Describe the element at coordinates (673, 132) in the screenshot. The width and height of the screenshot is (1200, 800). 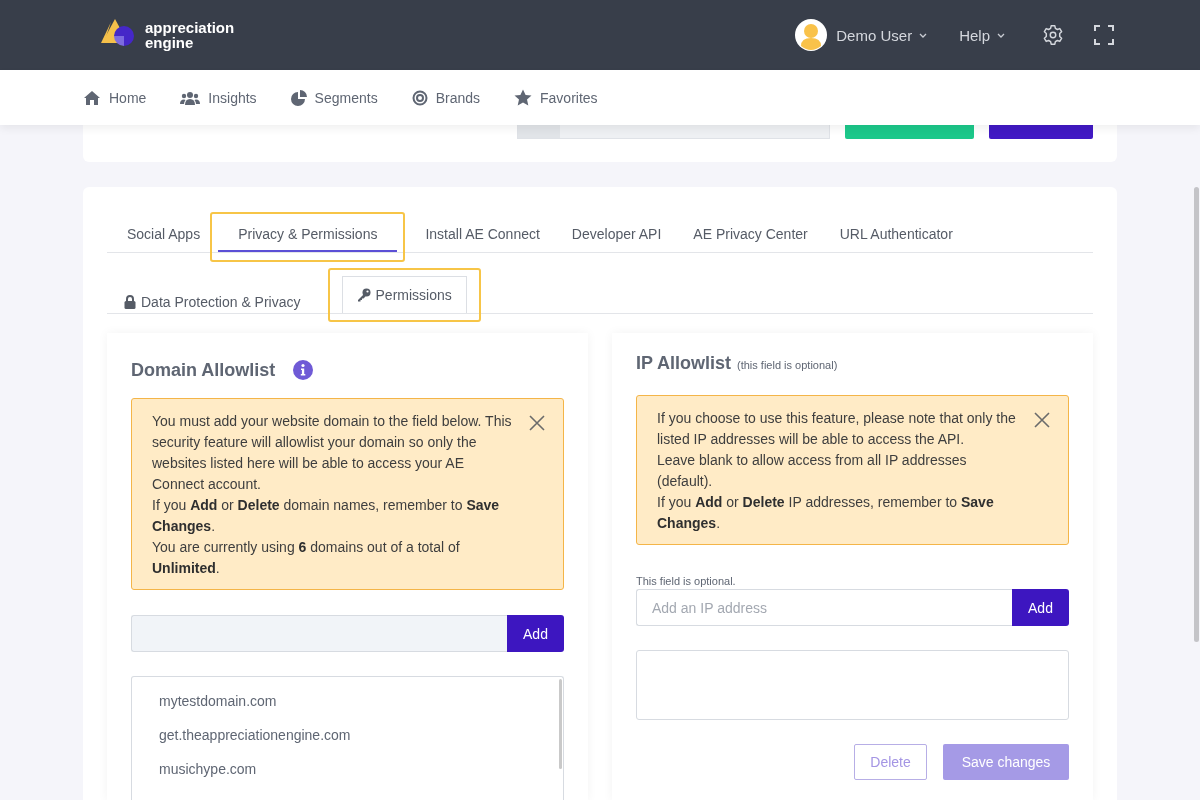
I see `search-field` at that location.